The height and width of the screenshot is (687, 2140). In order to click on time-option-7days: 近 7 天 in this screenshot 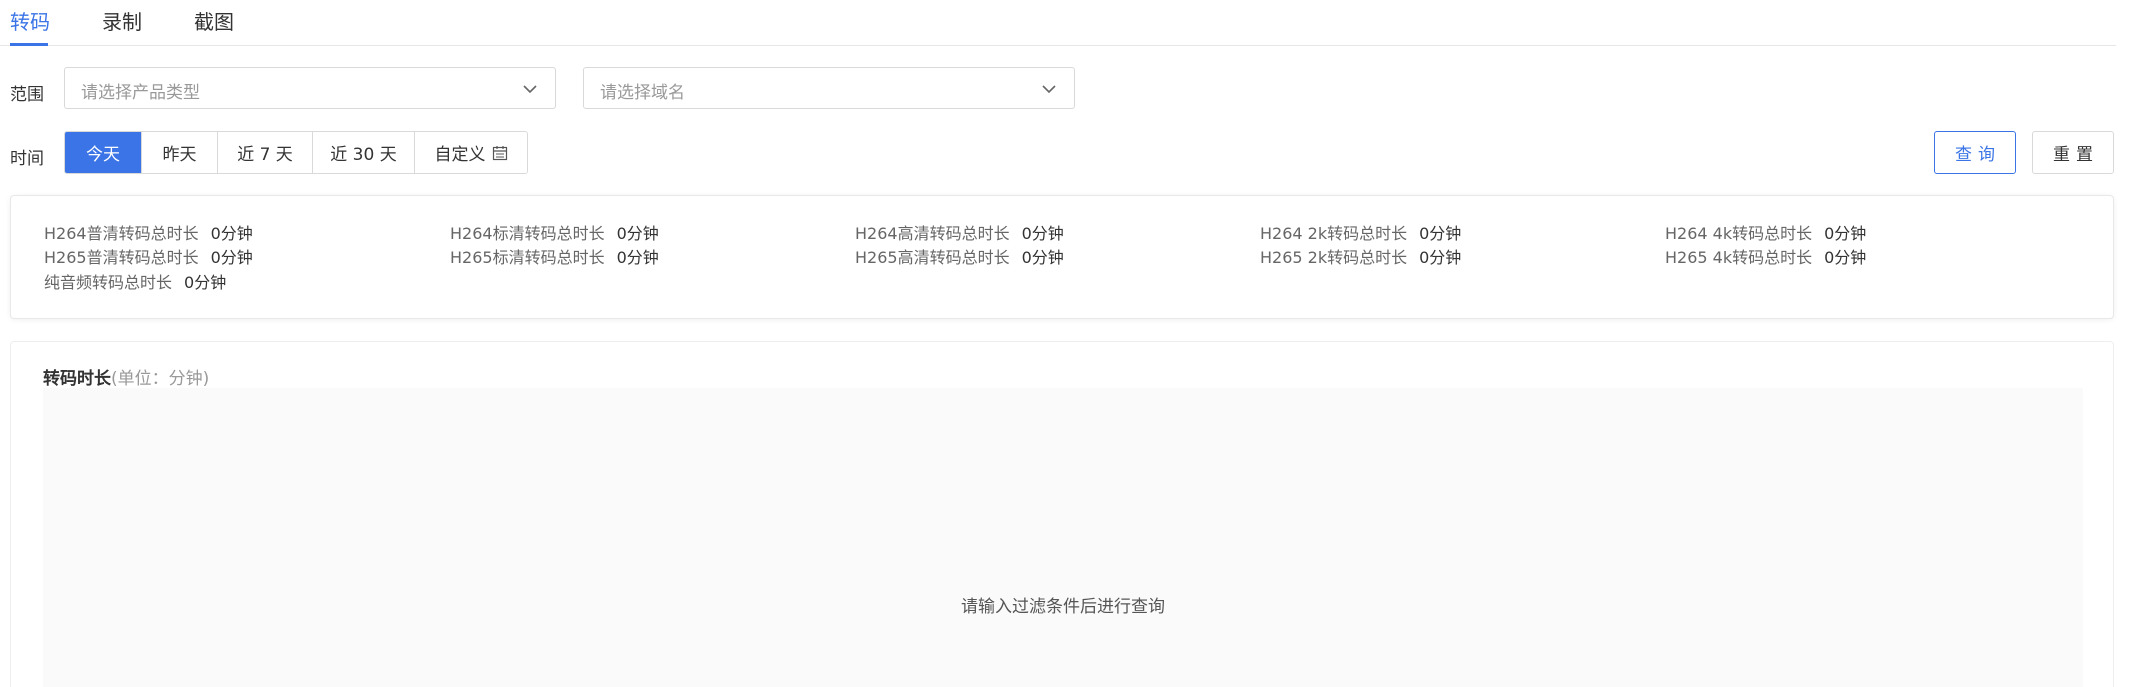, I will do `click(265, 152)`.